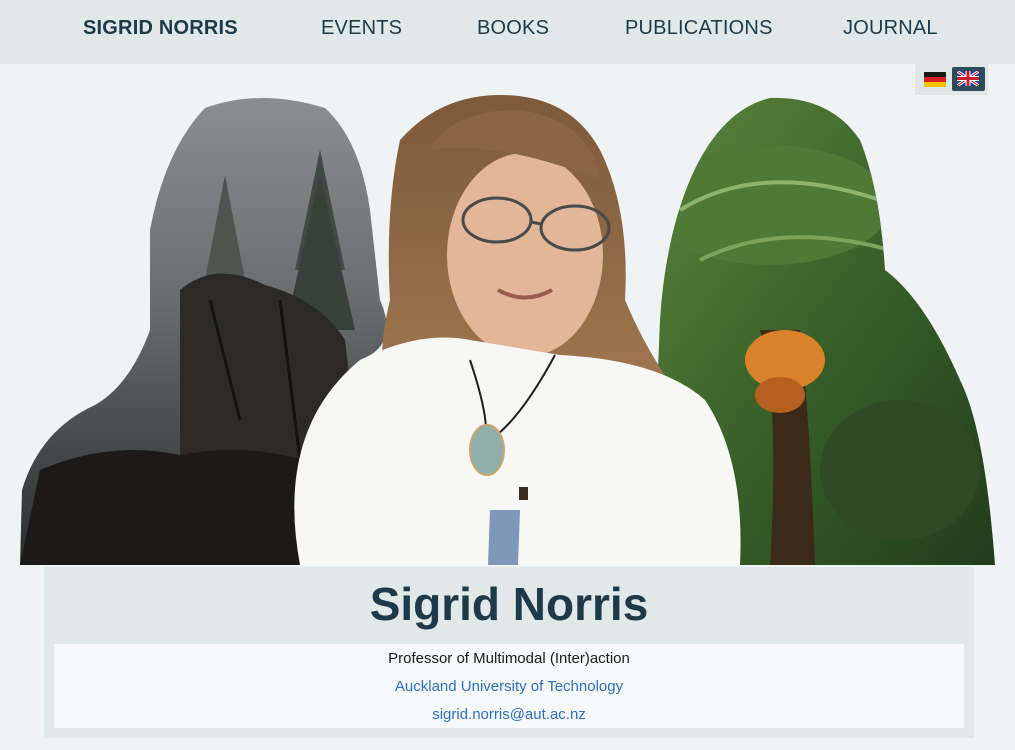 The height and width of the screenshot is (750, 1015). What do you see at coordinates (890, 28) in the screenshot?
I see `nav-item-journal: JOURNAL` at bounding box center [890, 28].